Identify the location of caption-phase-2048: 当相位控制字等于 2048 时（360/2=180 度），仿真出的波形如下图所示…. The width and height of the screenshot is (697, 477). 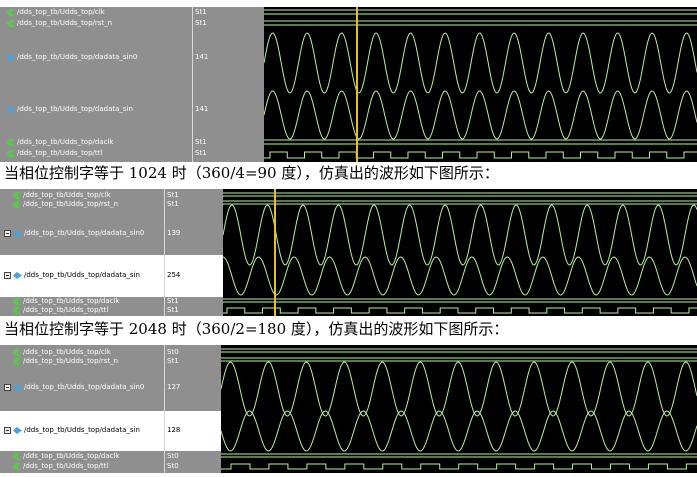
(256, 329).